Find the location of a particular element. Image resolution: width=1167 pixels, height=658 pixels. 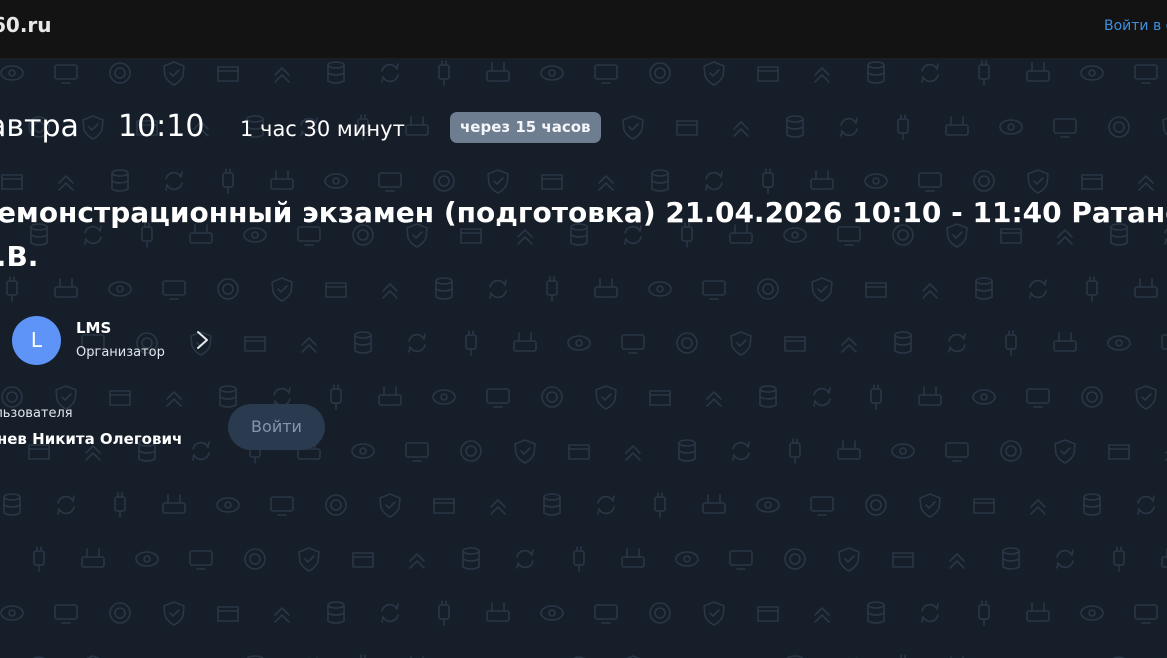

event-time: 10:10 is located at coordinates (161, 126).